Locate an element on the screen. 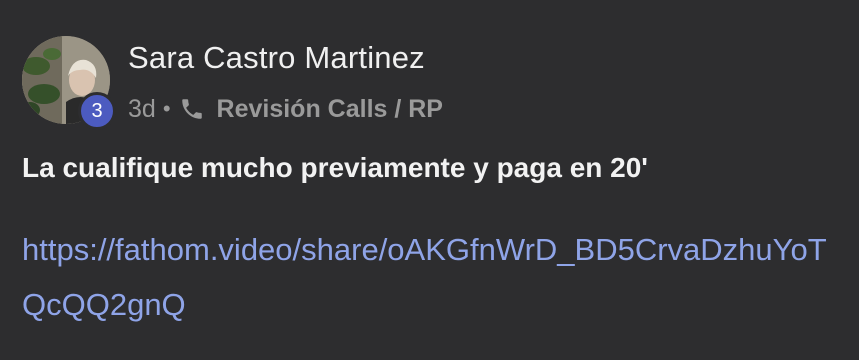 This screenshot has height=360, width=859. badge-count: 3 is located at coordinates (97, 110).